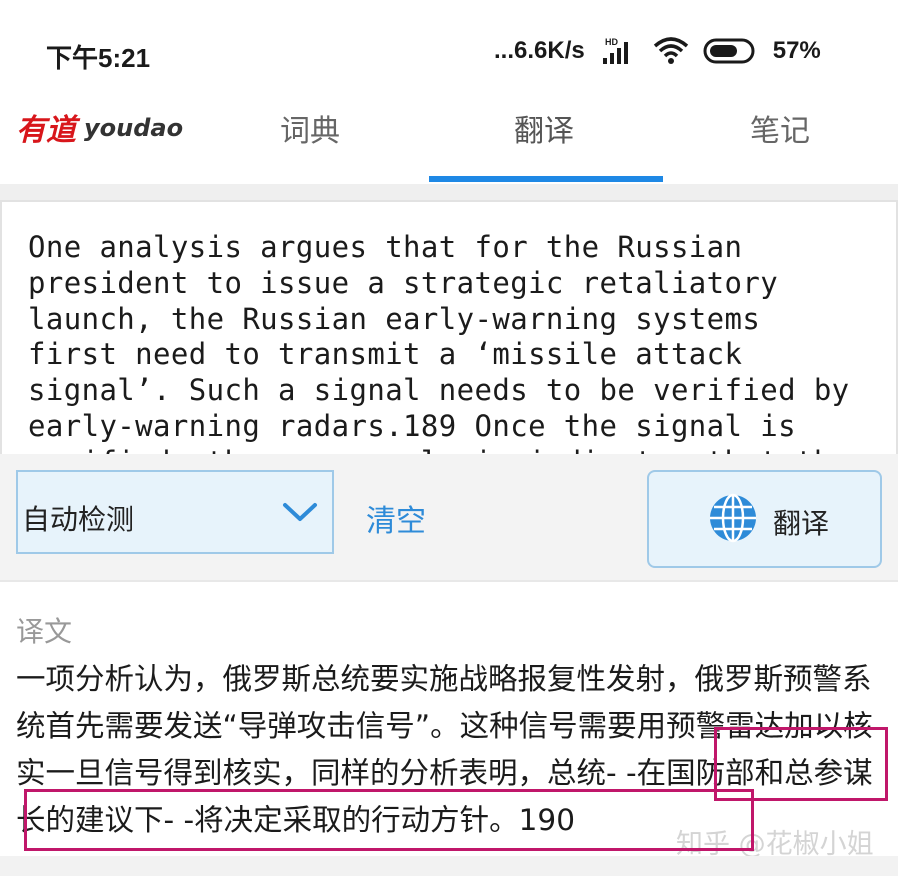  Describe the element at coordinates (796, 50) in the screenshot. I see `battery-percent: 57%` at that location.